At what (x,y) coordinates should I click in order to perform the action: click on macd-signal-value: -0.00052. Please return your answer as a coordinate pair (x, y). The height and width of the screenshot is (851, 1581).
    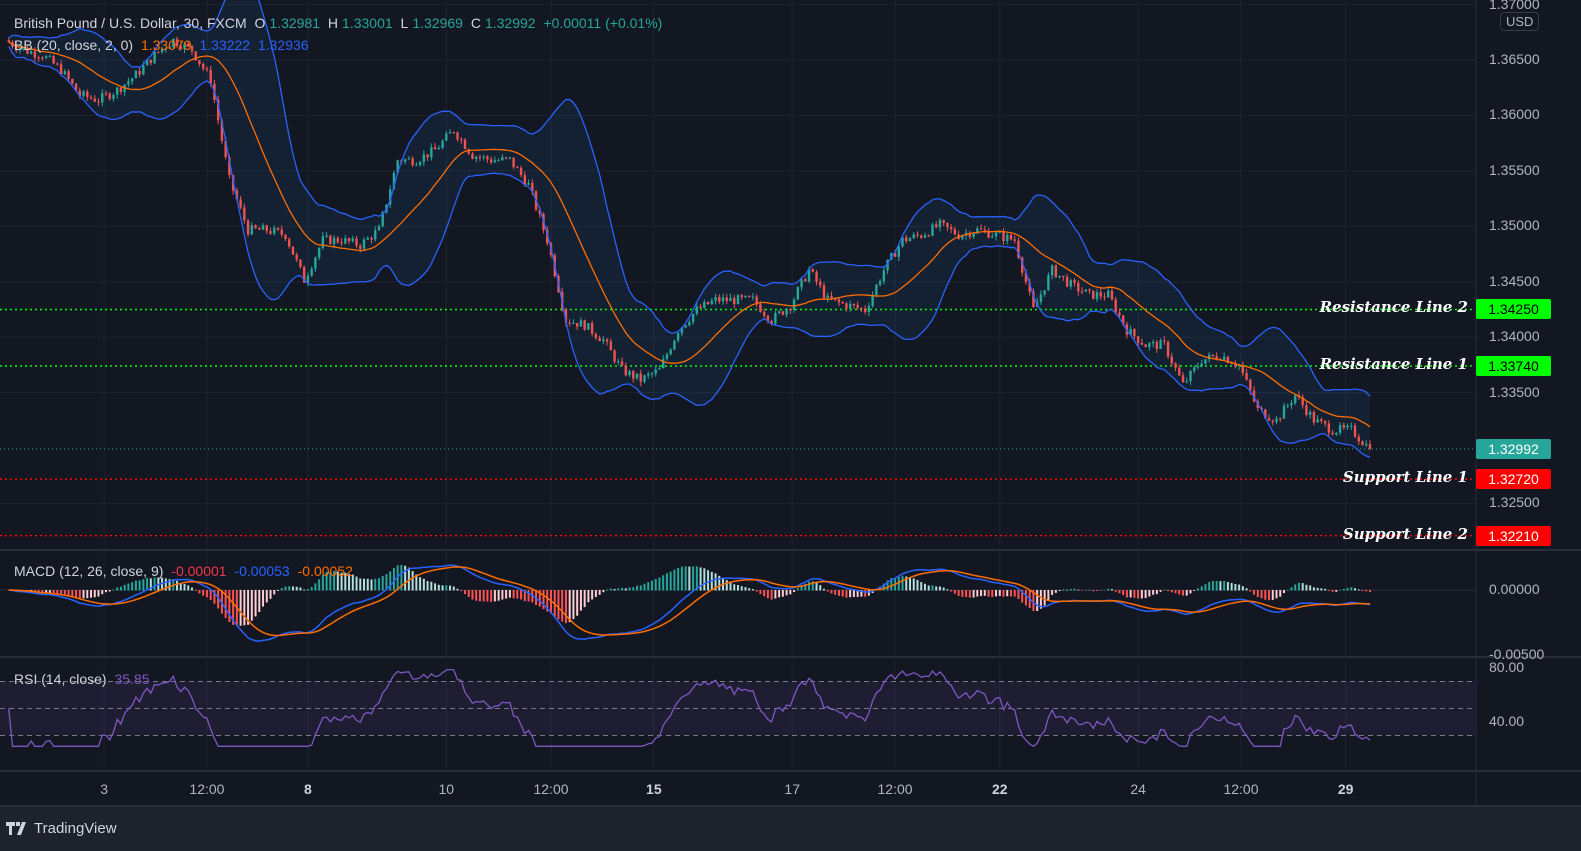
    Looking at the image, I should click on (325, 571).